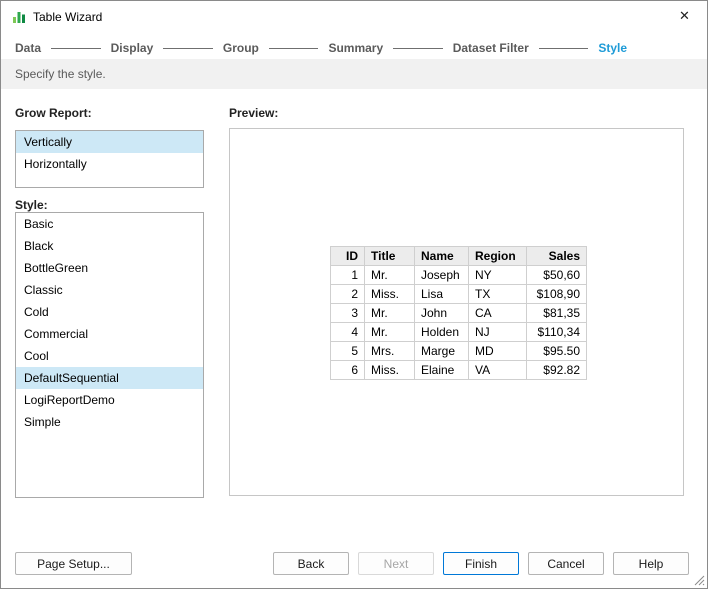 This screenshot has width=708, height=589. Describe the element at coordinates (684, 16) in the screenshot. I see `close-icon: ✕` at that location.